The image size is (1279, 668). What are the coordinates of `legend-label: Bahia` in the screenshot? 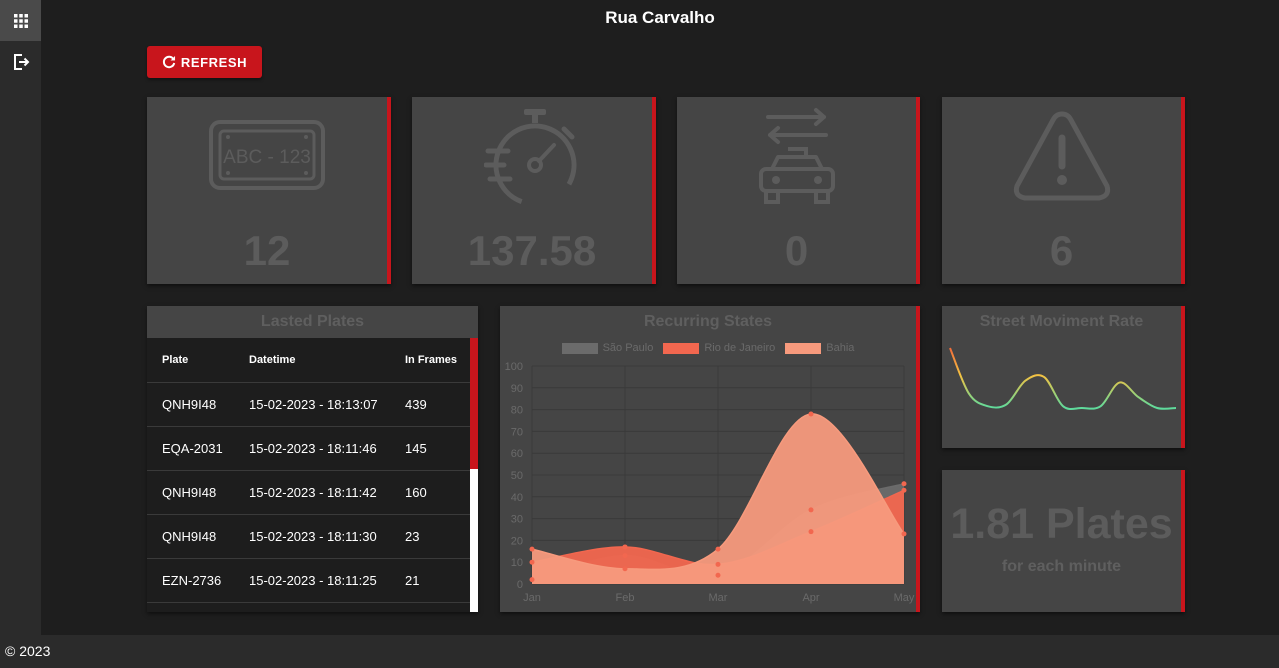 It's located at (840, 348).